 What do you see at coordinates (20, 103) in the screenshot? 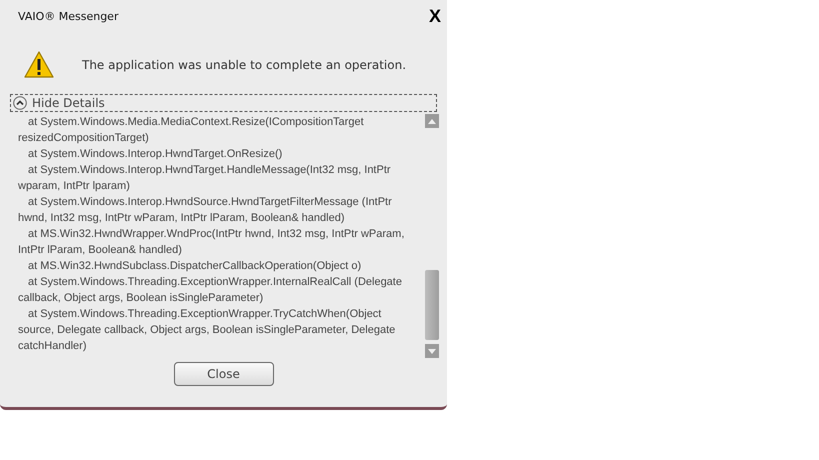
I see `chevron-icon` at bounding box center [20, 103].